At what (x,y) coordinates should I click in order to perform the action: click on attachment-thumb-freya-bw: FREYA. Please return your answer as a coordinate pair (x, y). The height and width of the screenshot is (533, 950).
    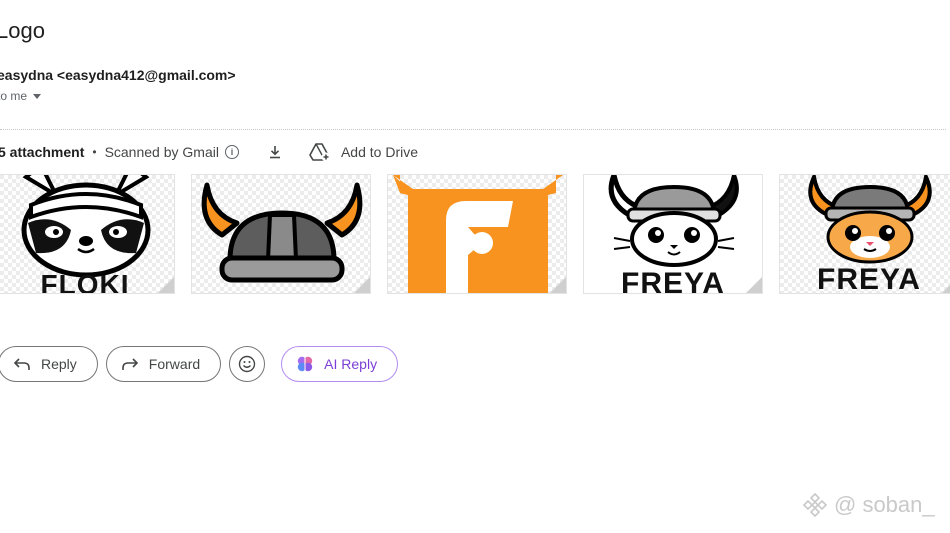
    Looking at the image, I should click on (673, 234).